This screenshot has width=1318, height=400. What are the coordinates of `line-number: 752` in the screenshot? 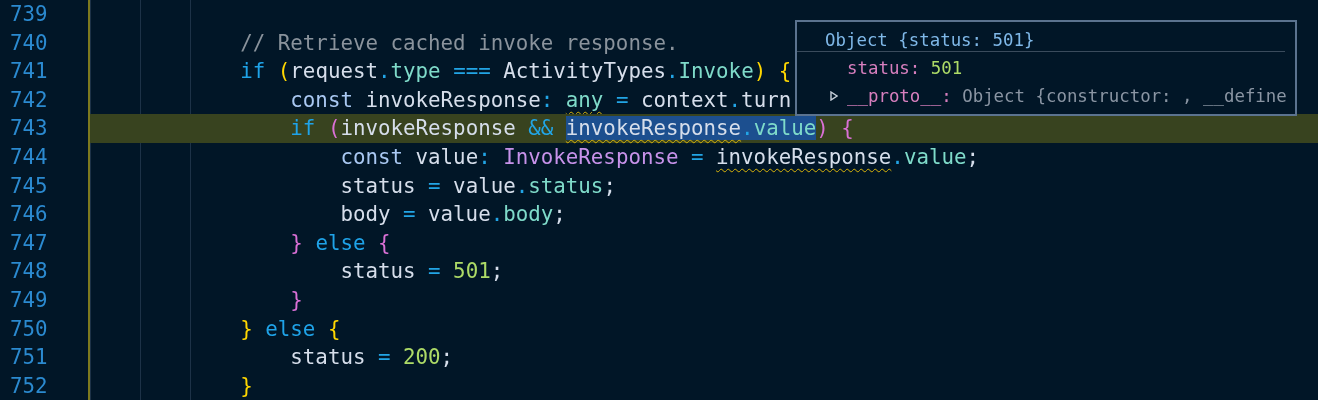 It's located at (29, 386).